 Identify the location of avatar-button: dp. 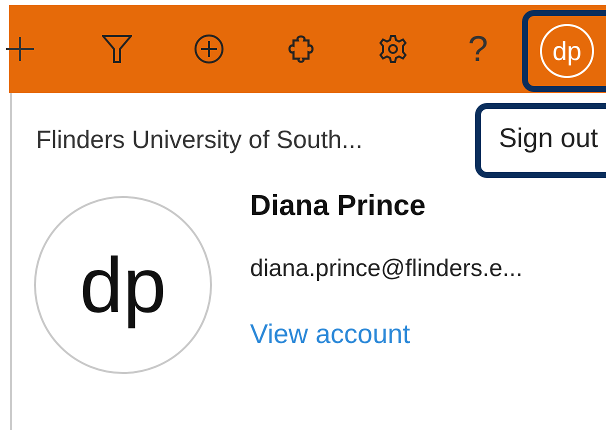
(567, 51).